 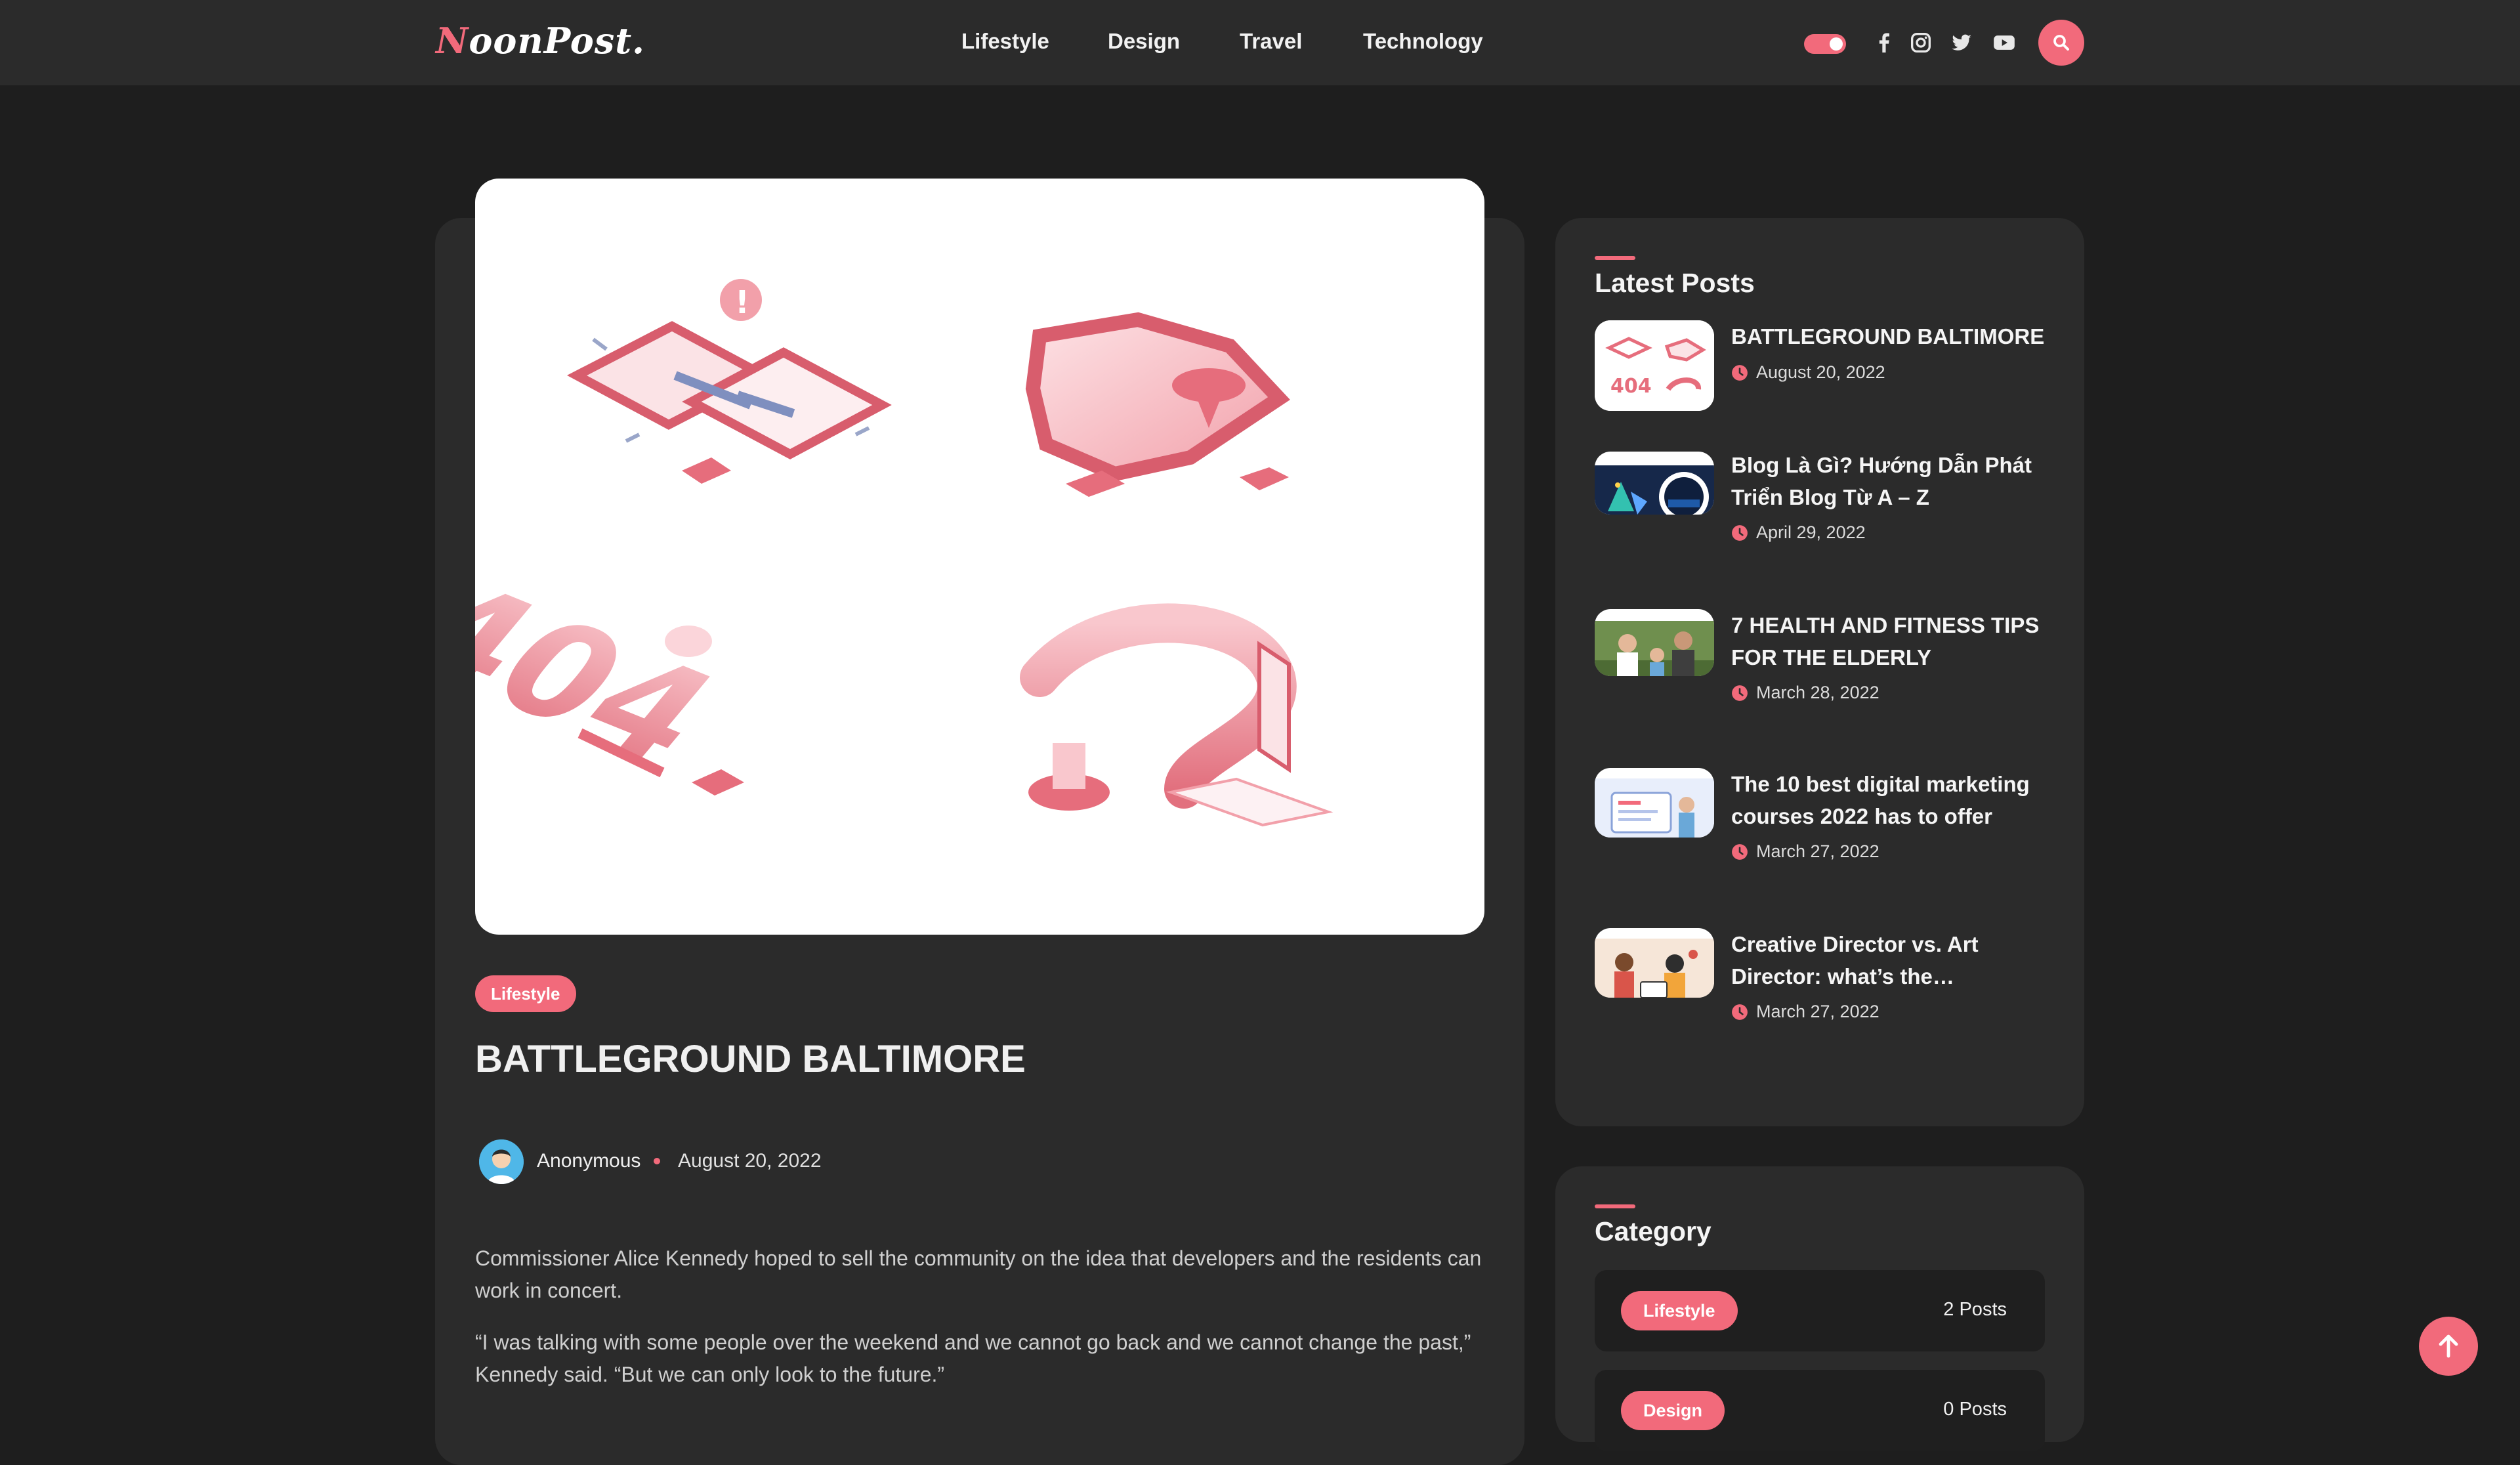 I want to click on facebook-icon, so click(x=1884, y=43).